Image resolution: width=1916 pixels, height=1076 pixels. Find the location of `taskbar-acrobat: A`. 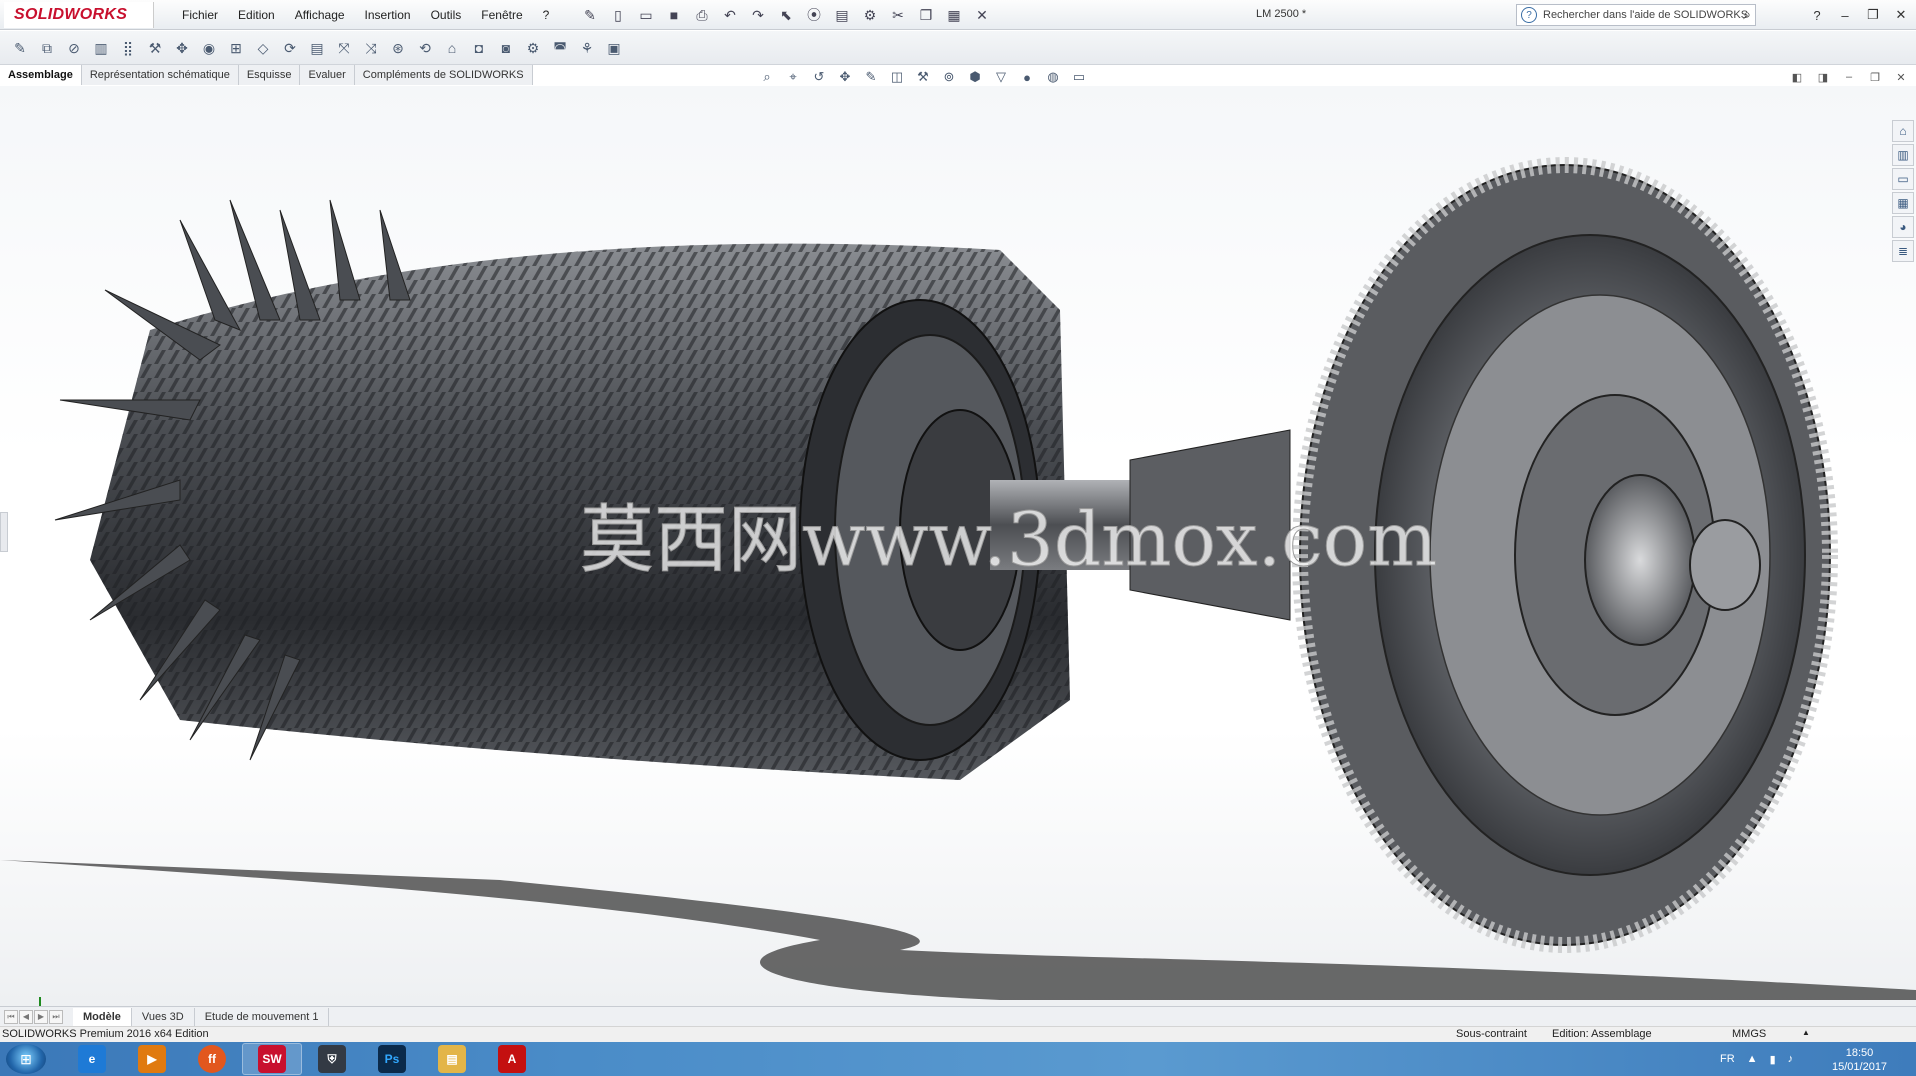

taskbar-acrobat: A is located at coordinates (512, 1059).